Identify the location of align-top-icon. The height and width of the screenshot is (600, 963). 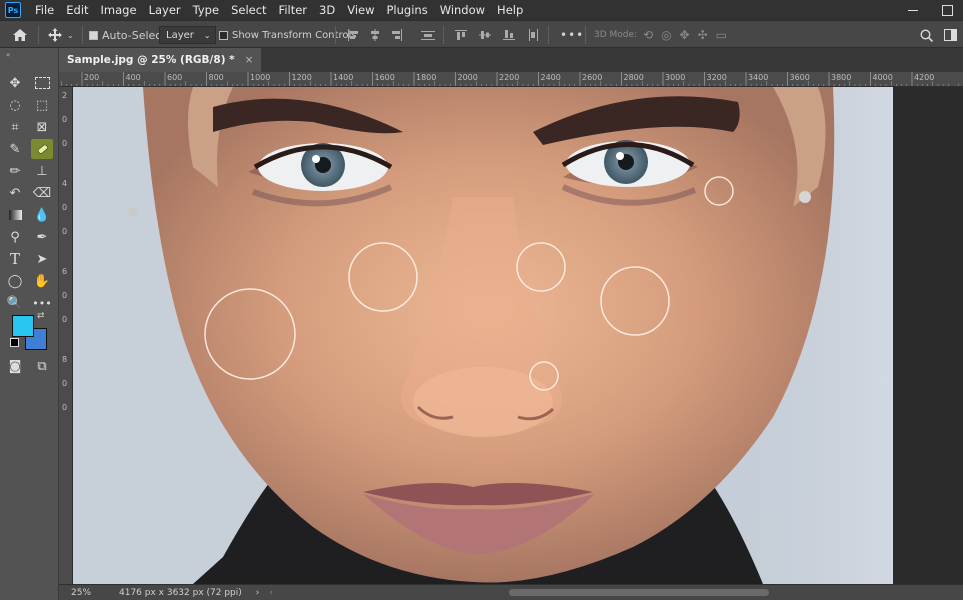
(461, 35).